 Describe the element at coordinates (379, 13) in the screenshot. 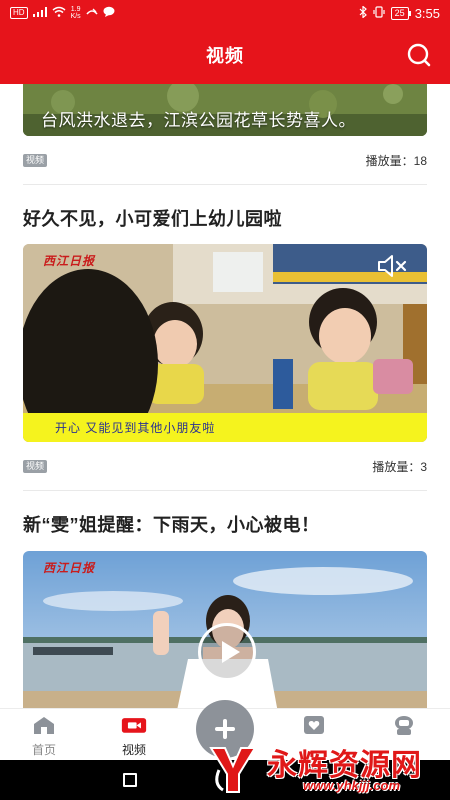

I see `vibrate-icon` at that location.